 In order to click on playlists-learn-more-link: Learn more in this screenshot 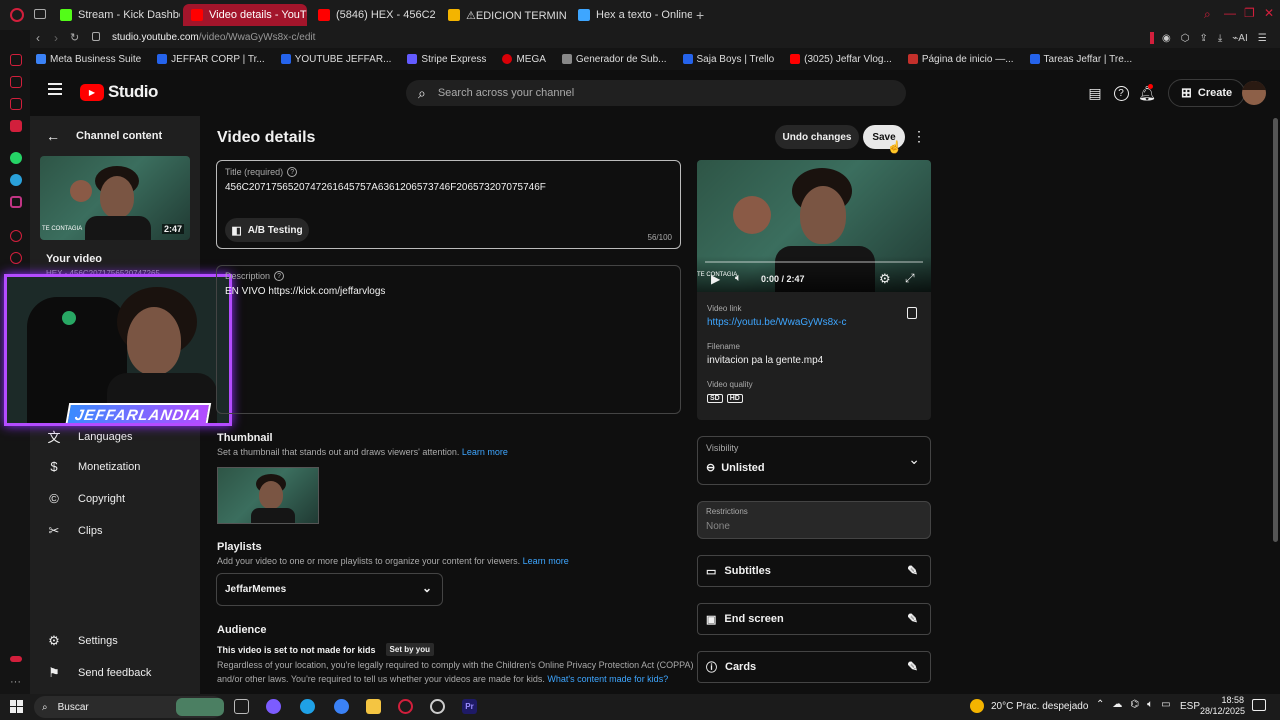, I will do `click(546, 561)`.